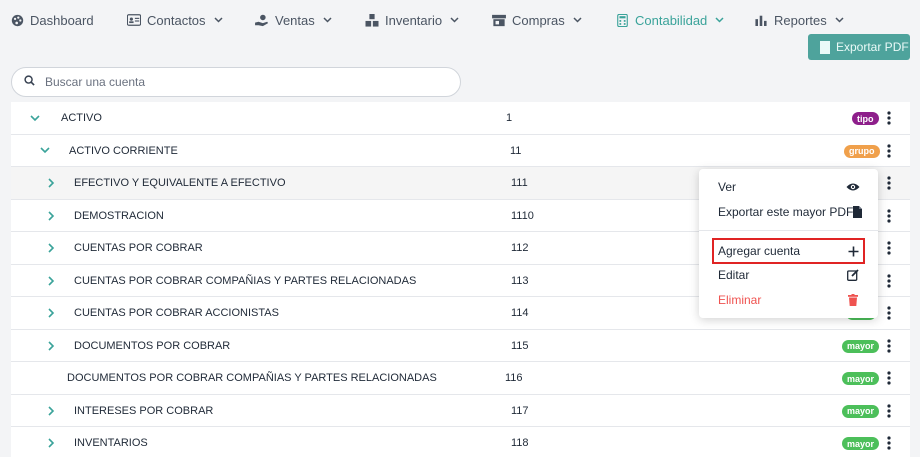 The width and height of the screenshot is (920, 457). Describe the element at coordinates (499, 20) in the screenshot. I see `store-icon` at that location.